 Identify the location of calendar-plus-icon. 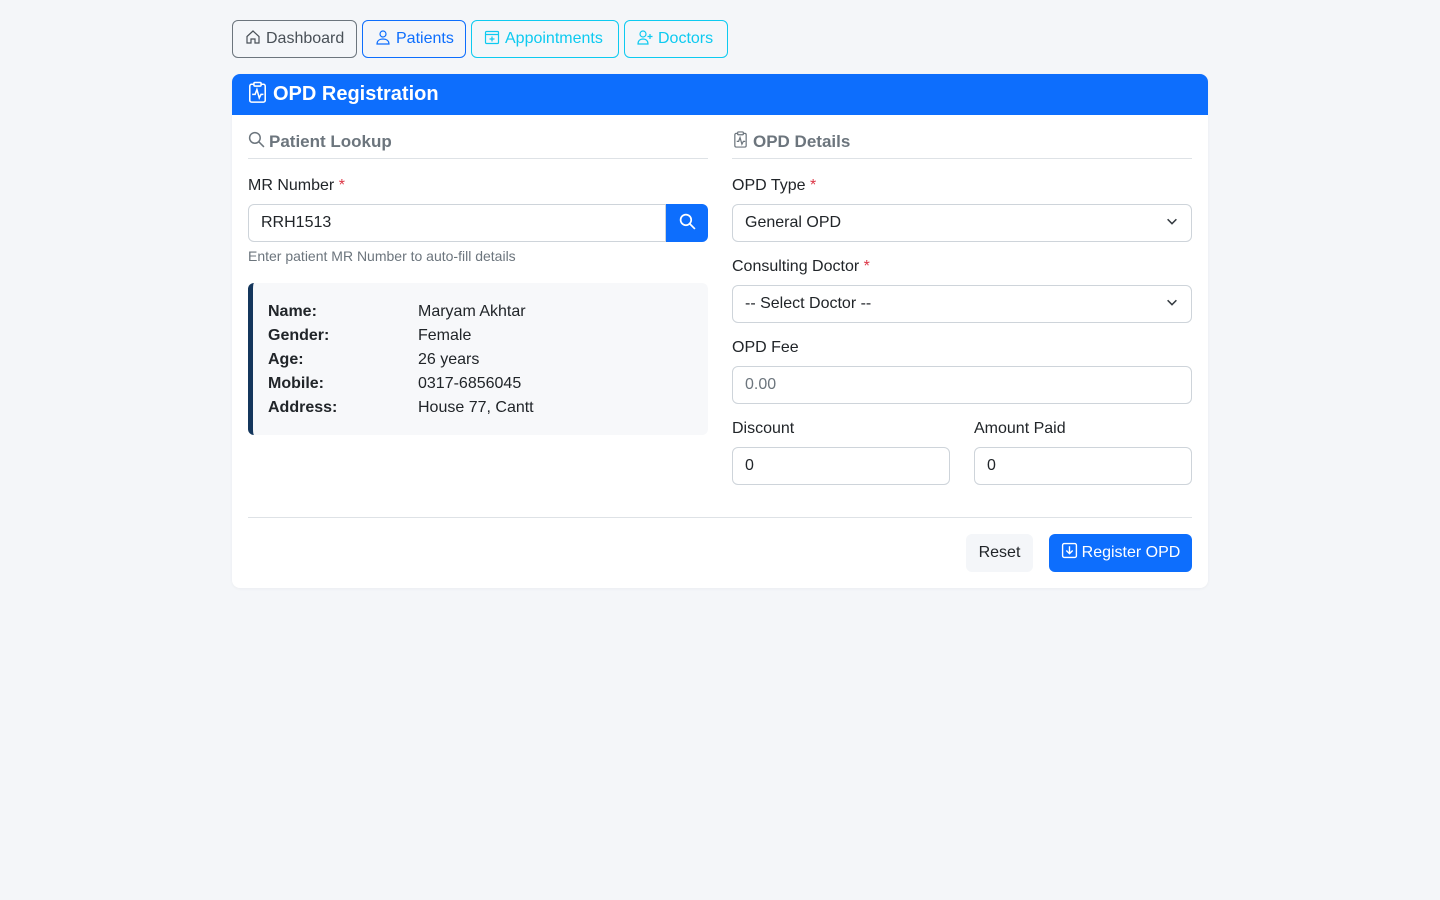
(492, 39).